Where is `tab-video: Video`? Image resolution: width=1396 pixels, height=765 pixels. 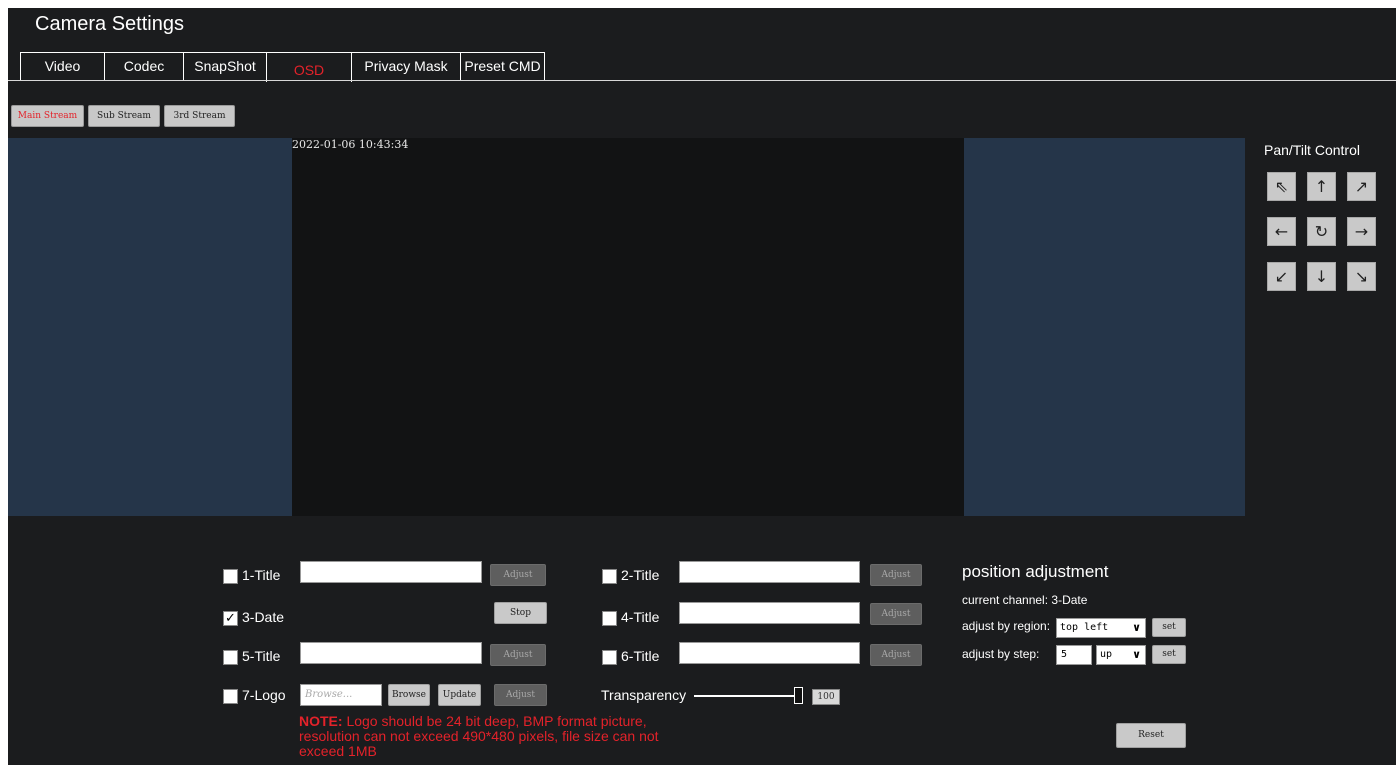
tab-video: Video is located at coordinates (62, 66).